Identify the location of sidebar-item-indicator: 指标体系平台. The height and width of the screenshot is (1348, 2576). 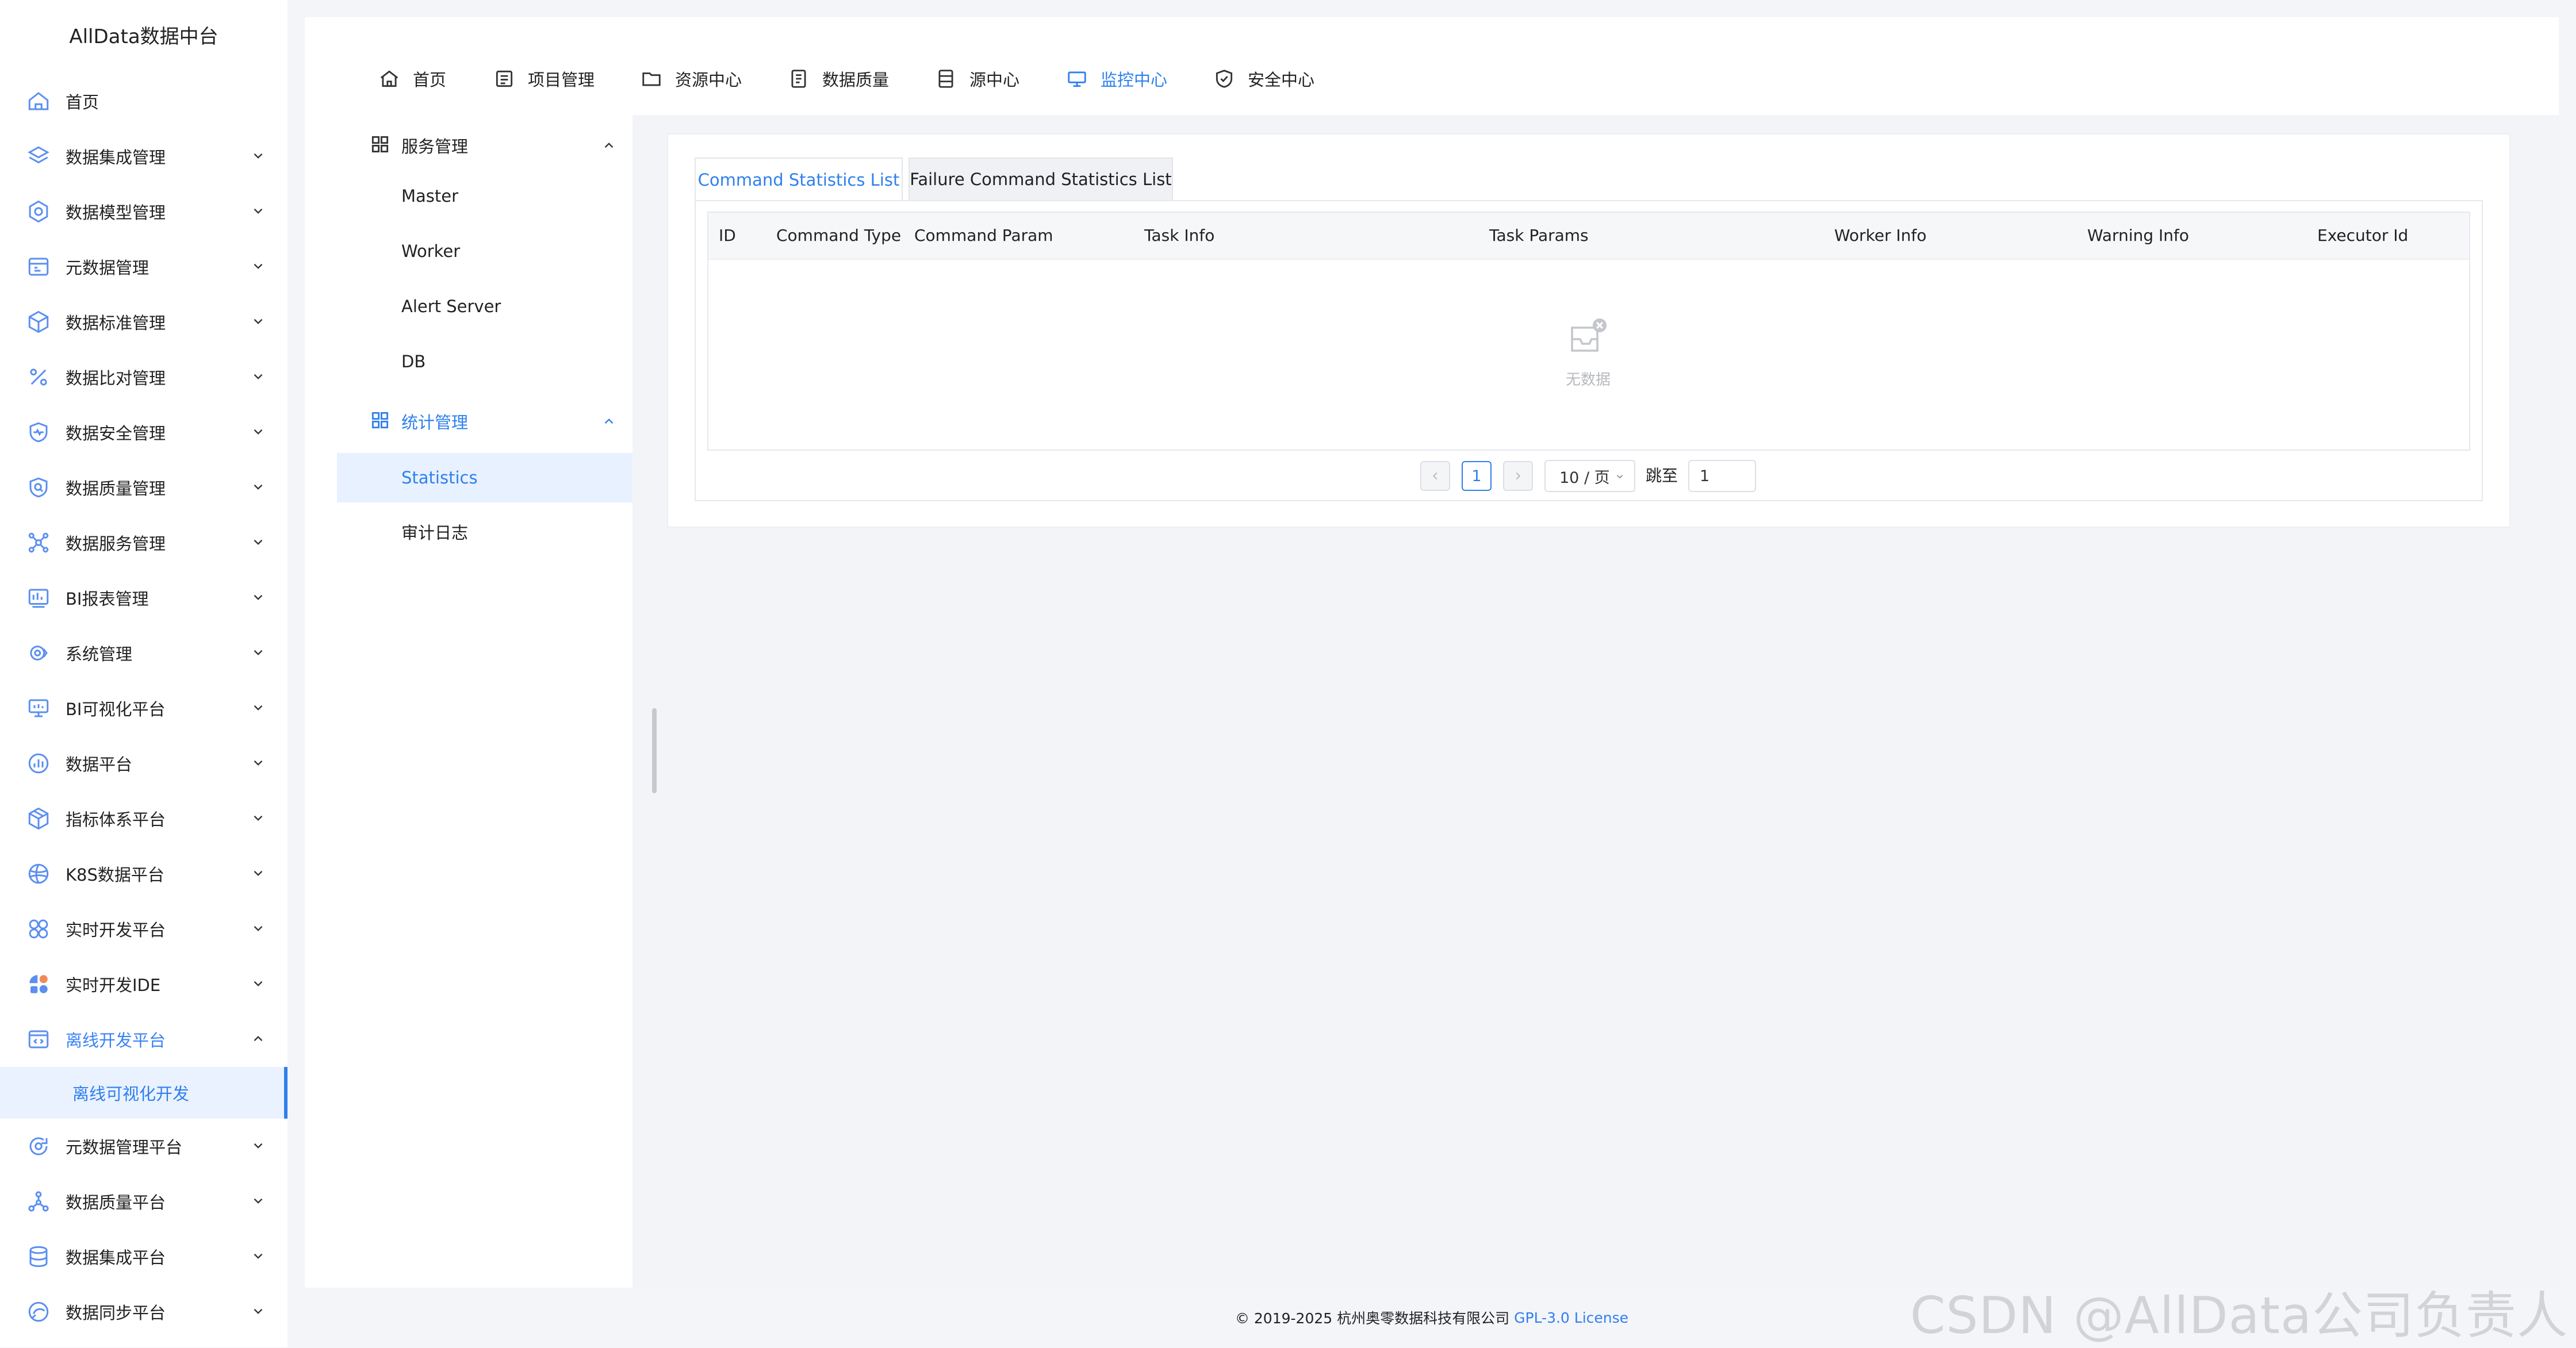
(144, 818).